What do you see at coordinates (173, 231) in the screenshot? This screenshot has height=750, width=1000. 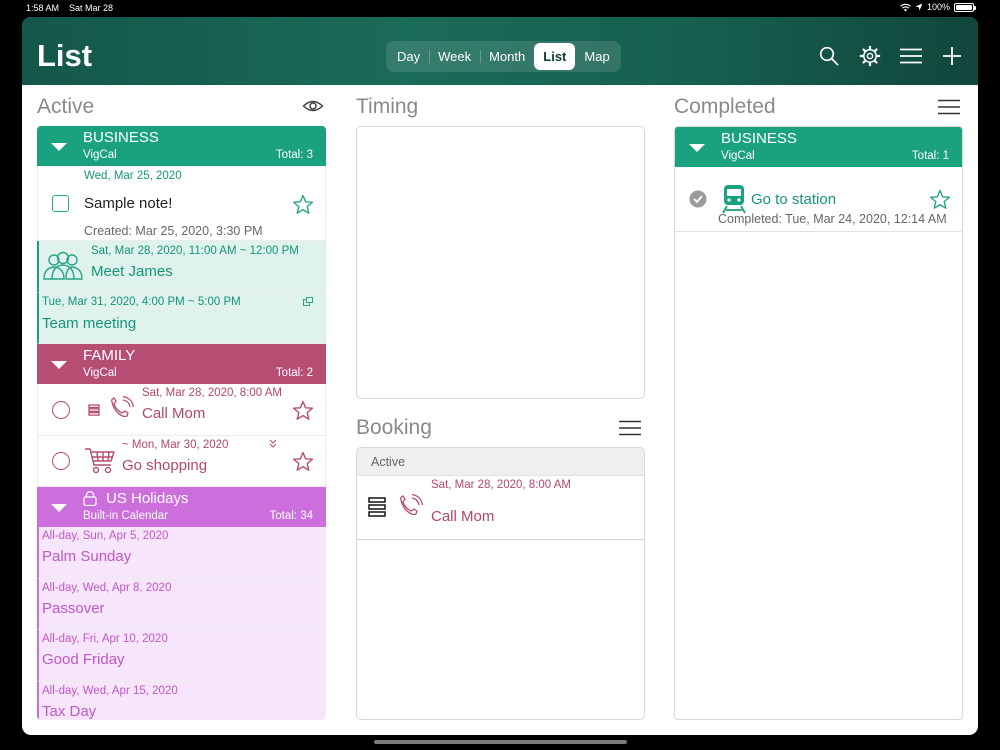 I see `note-created: Created: Mar 25, 2020, 3:30 PM` at bounding box center [173, 231].